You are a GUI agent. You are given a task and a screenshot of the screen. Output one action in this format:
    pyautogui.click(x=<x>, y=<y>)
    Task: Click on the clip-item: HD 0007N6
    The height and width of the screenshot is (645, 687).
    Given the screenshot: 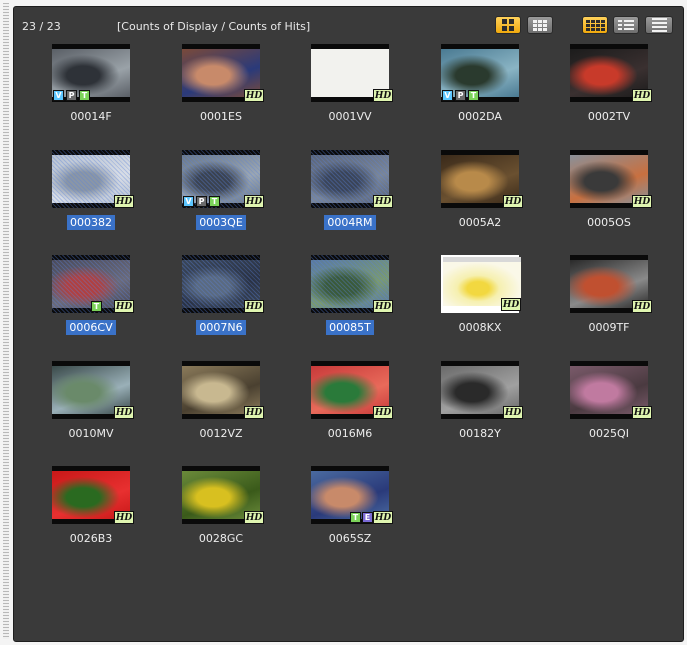 What is the action you would take?
    pyautogui.click(x=218, y=305)
    